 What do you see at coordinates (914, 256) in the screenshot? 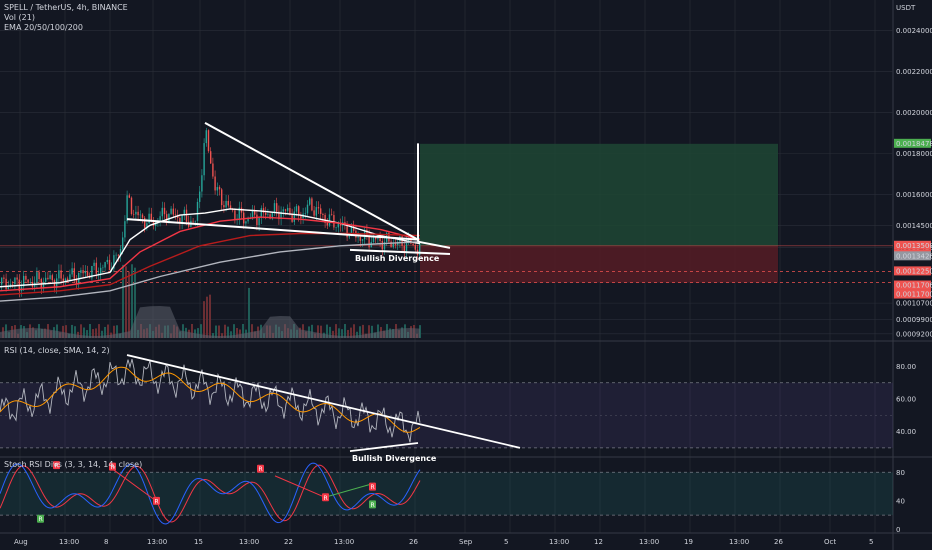
I see `price-axis-label: 0.0013426` at bounding box center [914, 256].